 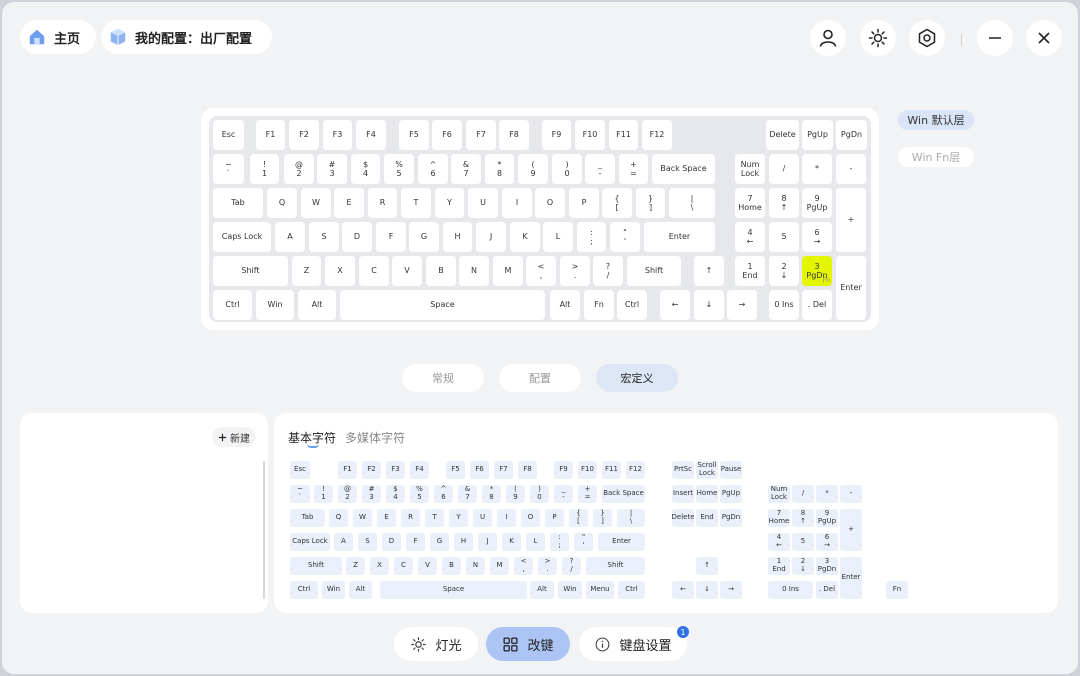 I want to click on kb-key-o-43: O, so click(x=550, y=203).